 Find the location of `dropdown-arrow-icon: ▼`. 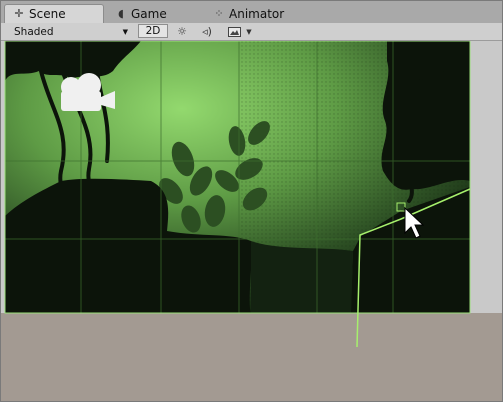

dropdown-arrow-icon: ▼ is located at coordinates (125, 31).